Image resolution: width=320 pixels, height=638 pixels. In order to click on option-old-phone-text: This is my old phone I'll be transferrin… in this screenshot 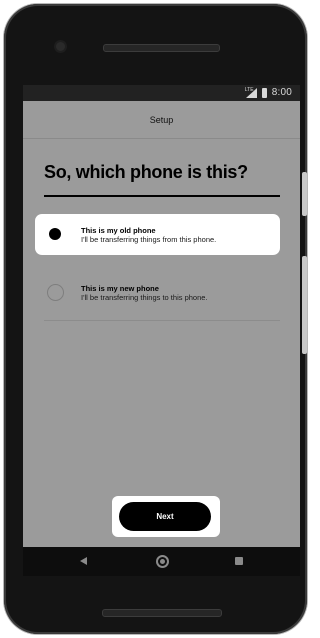, I will do `click(148, 235)`.